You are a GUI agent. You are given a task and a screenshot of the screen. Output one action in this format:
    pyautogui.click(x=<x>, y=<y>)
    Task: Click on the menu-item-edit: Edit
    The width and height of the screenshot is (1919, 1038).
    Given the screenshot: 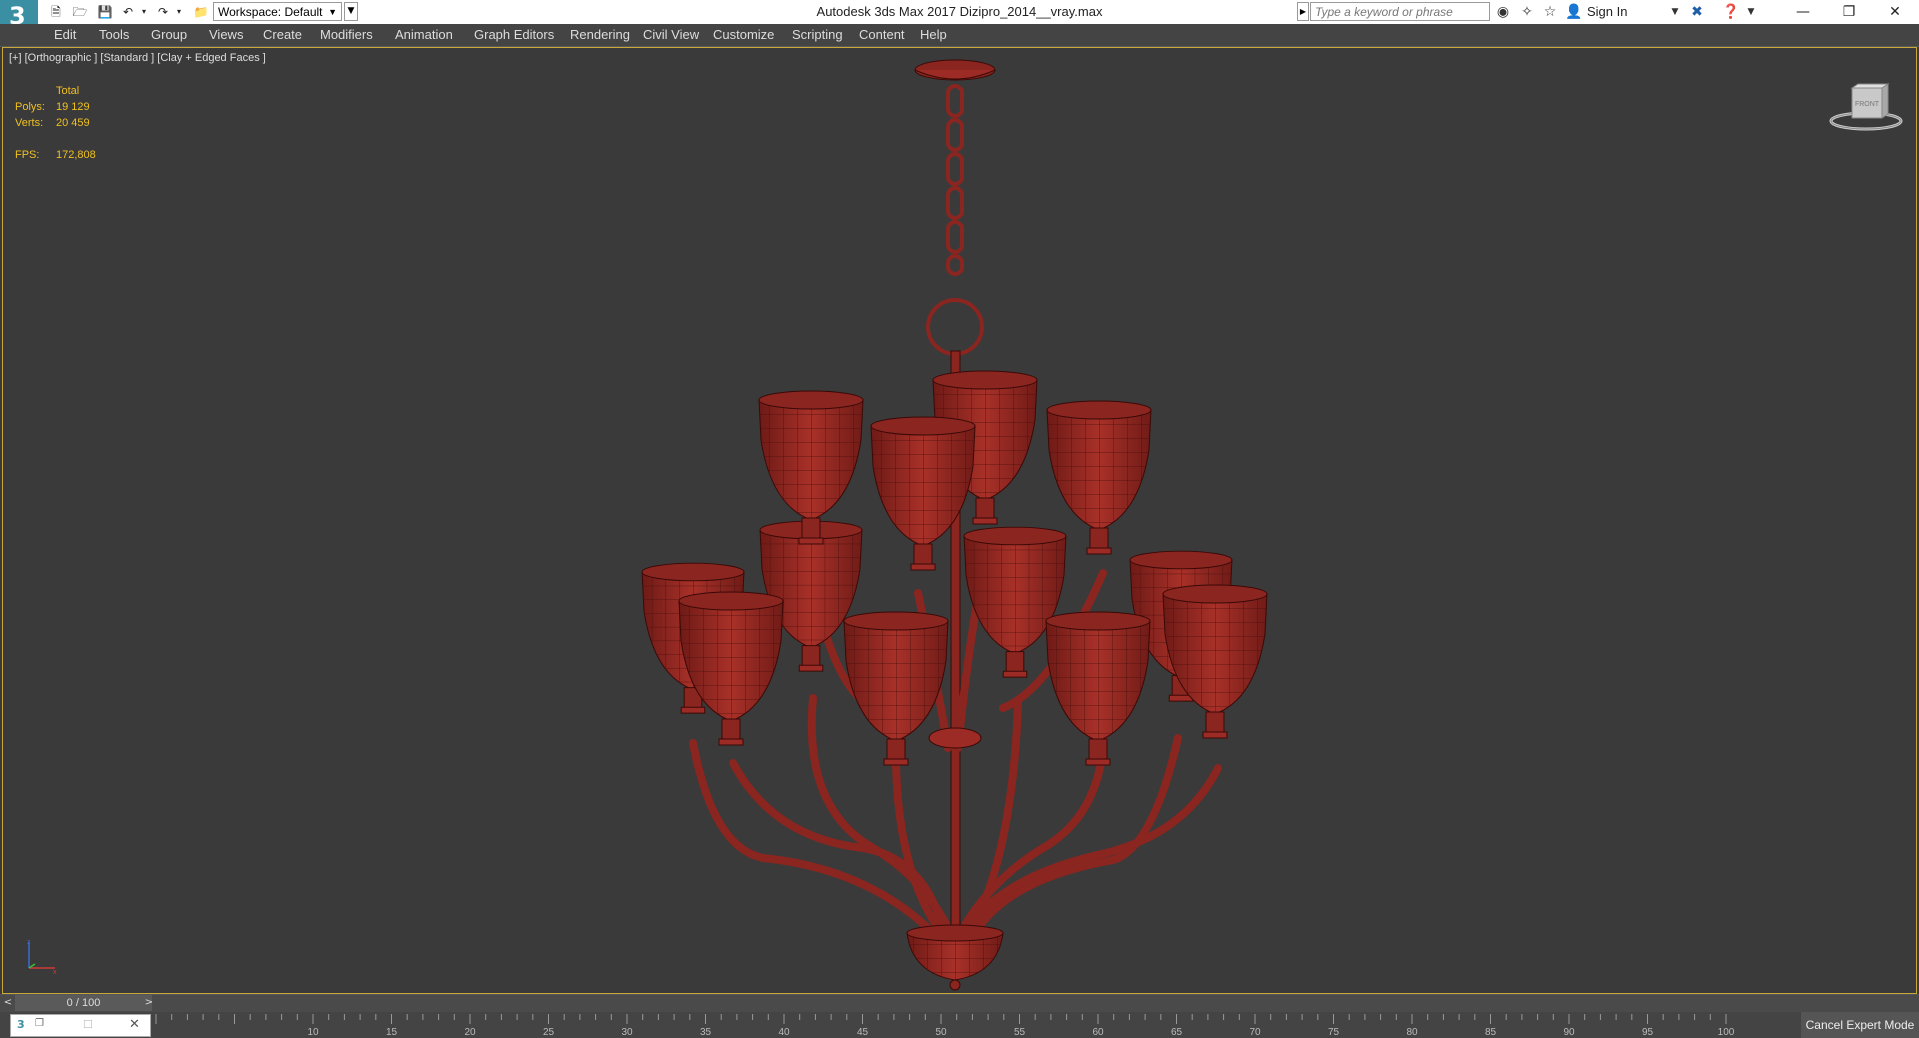 What is the action you would take?
    pyautogui.click(x=65, y=35)
    